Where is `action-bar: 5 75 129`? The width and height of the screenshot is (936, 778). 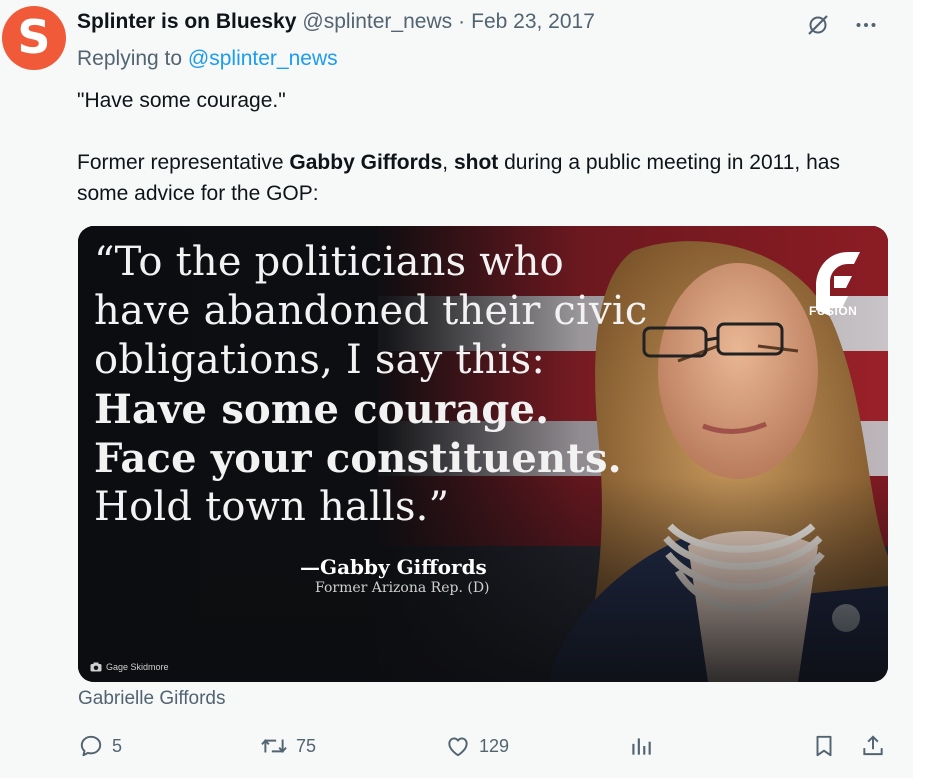
action-bar: 5 75 129 is located at coordinates (484, 748).